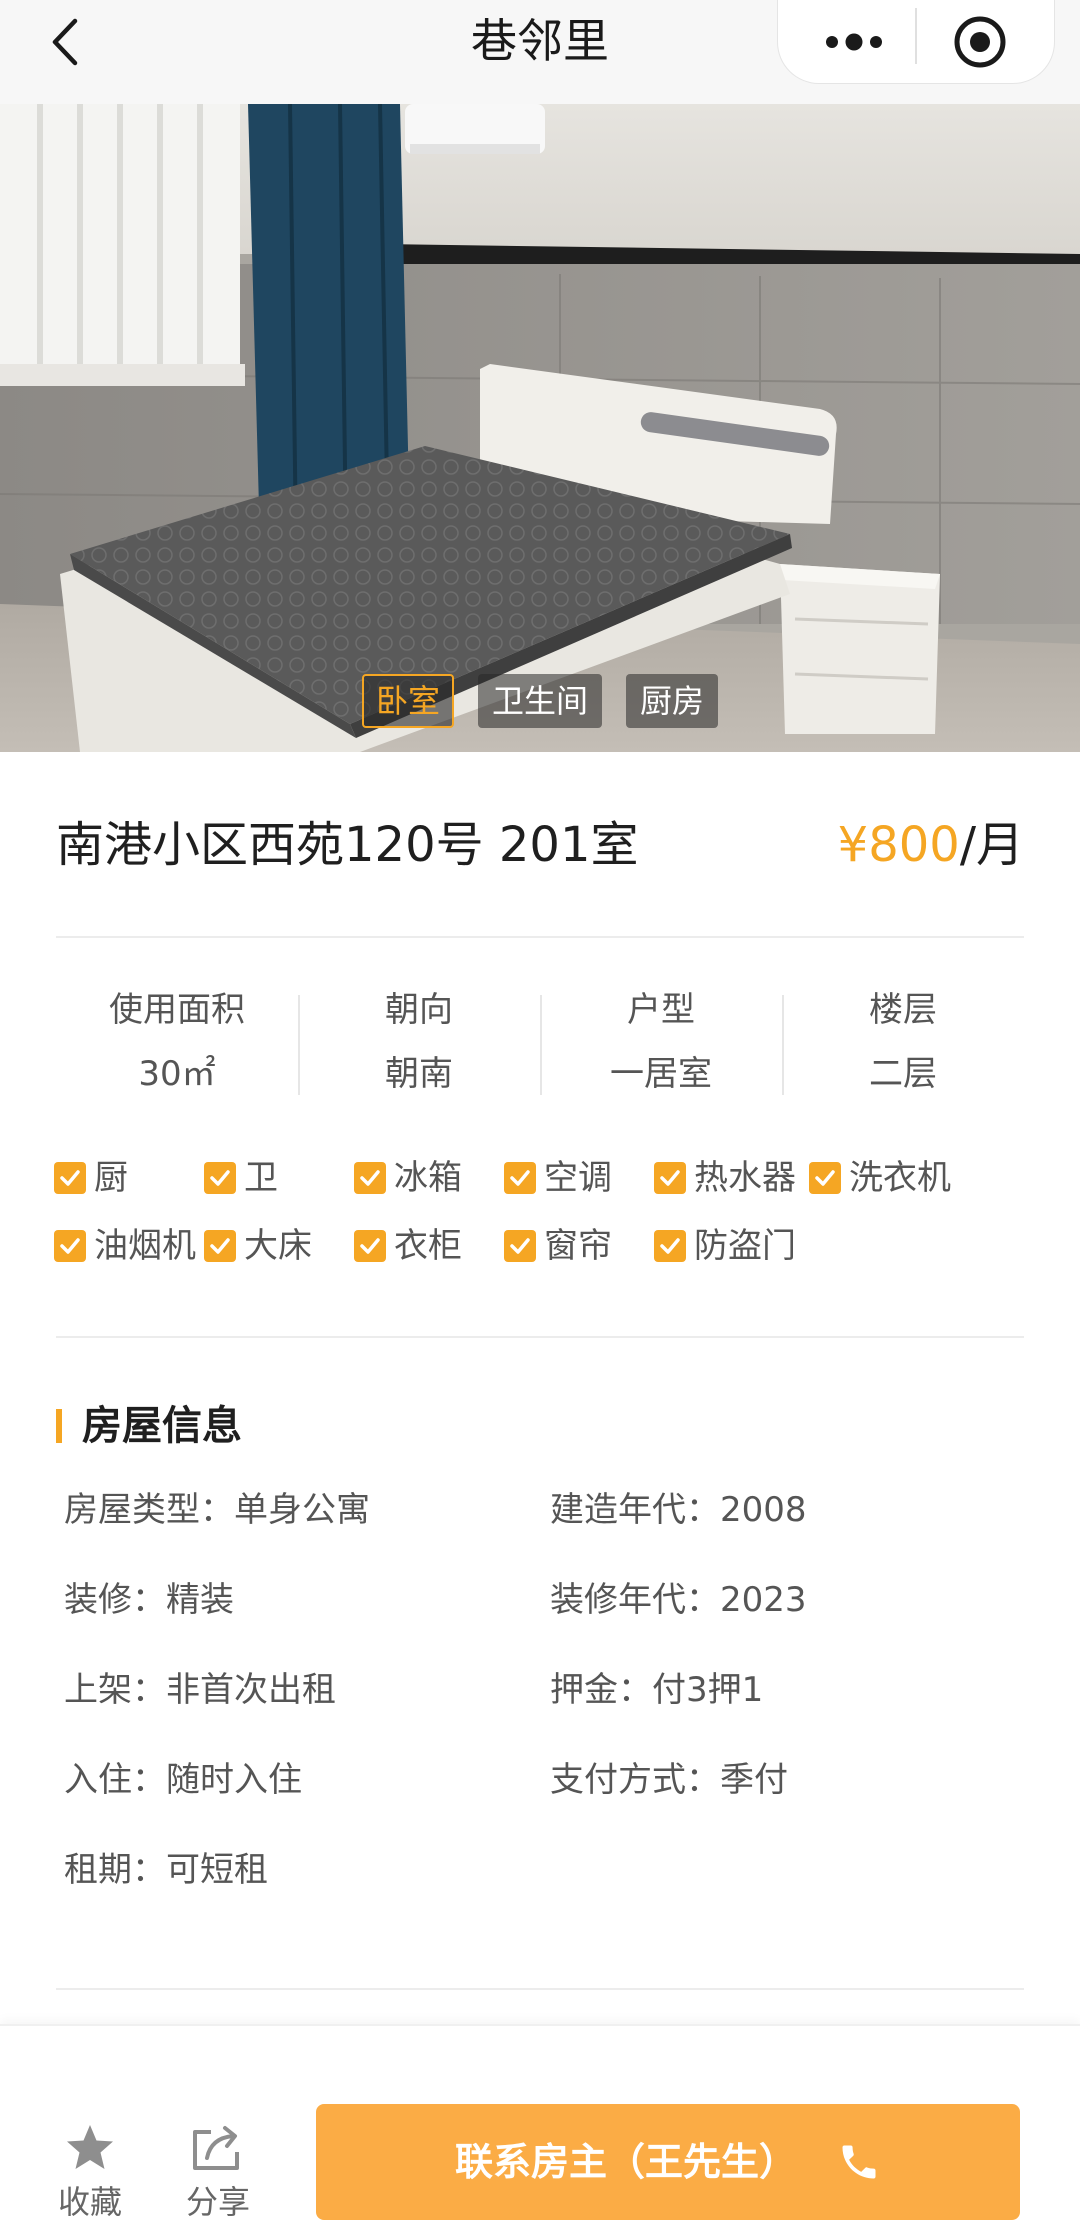  What do you see at coordinates (914, 845) in the screenshot?
I see `price-value: 800` at bounding box center [914, 845].